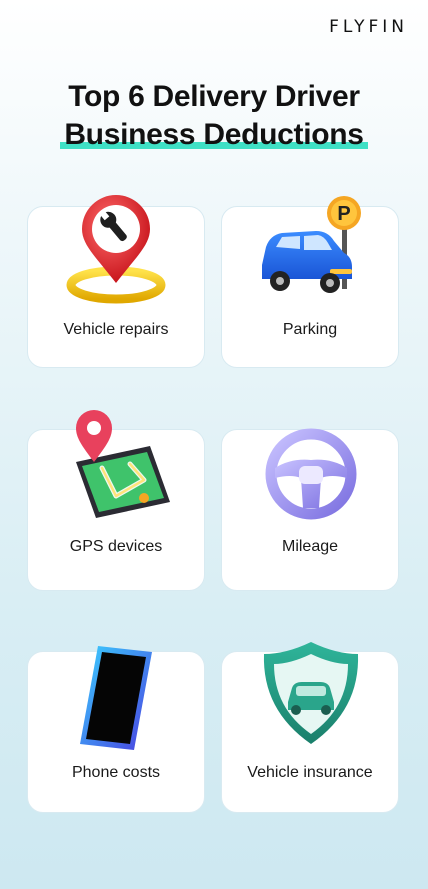 The width and height of the screenshot is (428, 889). I want to click on card-label: Vehicle repairs, so click(116, 329).